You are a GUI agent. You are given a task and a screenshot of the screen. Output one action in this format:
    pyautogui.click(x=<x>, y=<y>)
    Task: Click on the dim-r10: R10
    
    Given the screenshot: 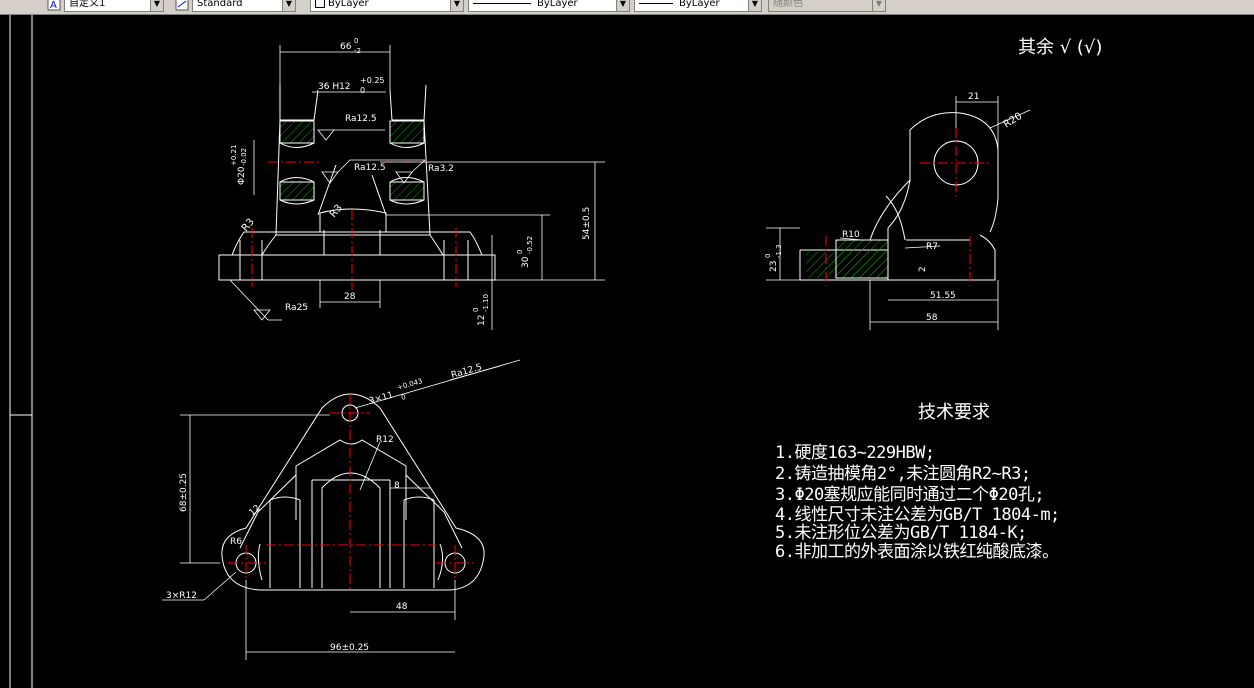 What is the action you would take?
    pyautogui.click(x=851, y=235)
    